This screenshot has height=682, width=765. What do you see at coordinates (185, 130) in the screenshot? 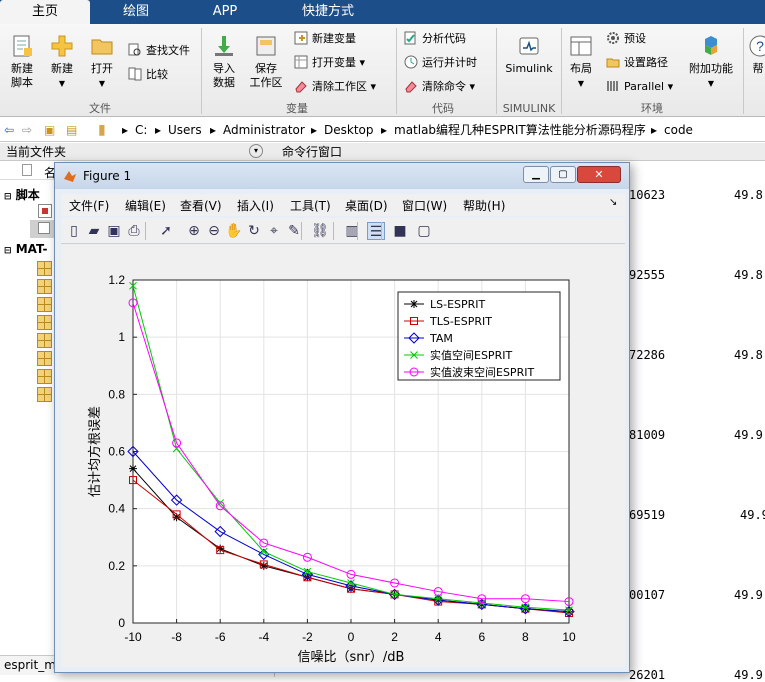
I see `breadcrumb-users: Users` at bounding box center [185, 130].